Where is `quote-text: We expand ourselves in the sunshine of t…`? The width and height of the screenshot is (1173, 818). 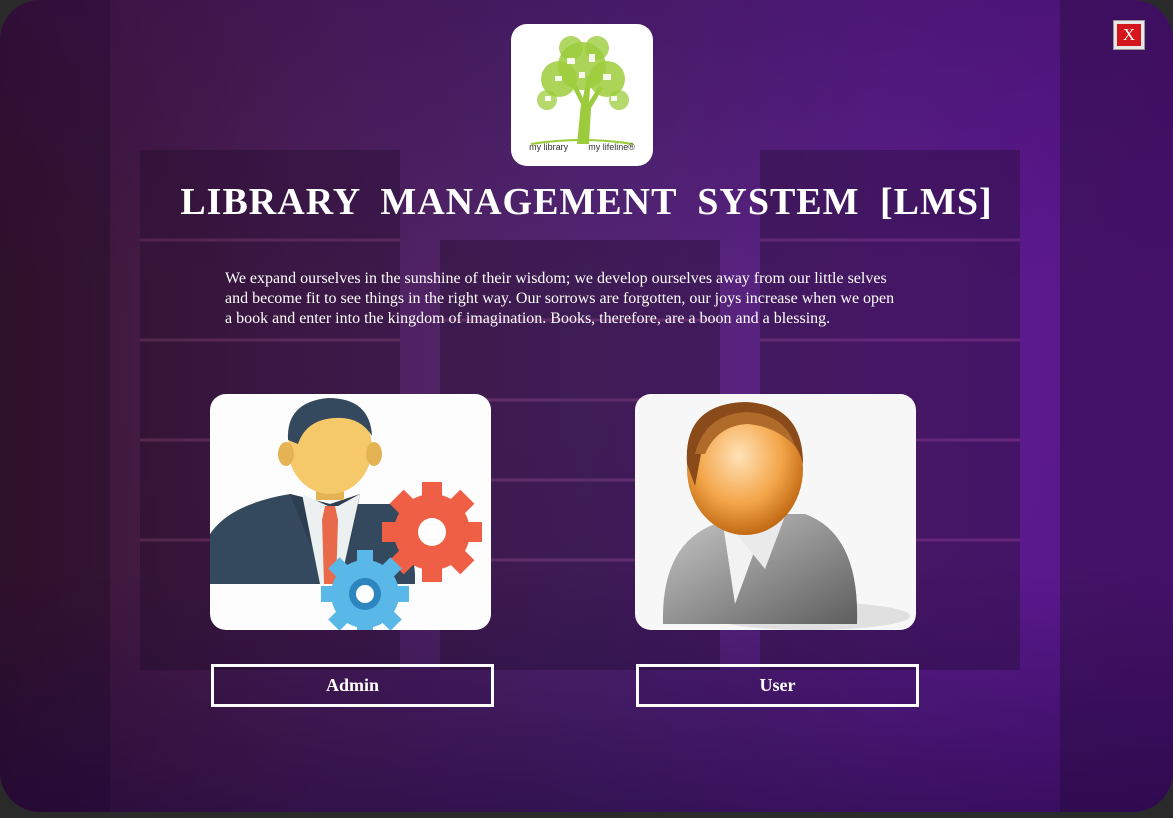 quote-text: We expand ourselves in the sunshine of t… is located at coordinates (560, 298).